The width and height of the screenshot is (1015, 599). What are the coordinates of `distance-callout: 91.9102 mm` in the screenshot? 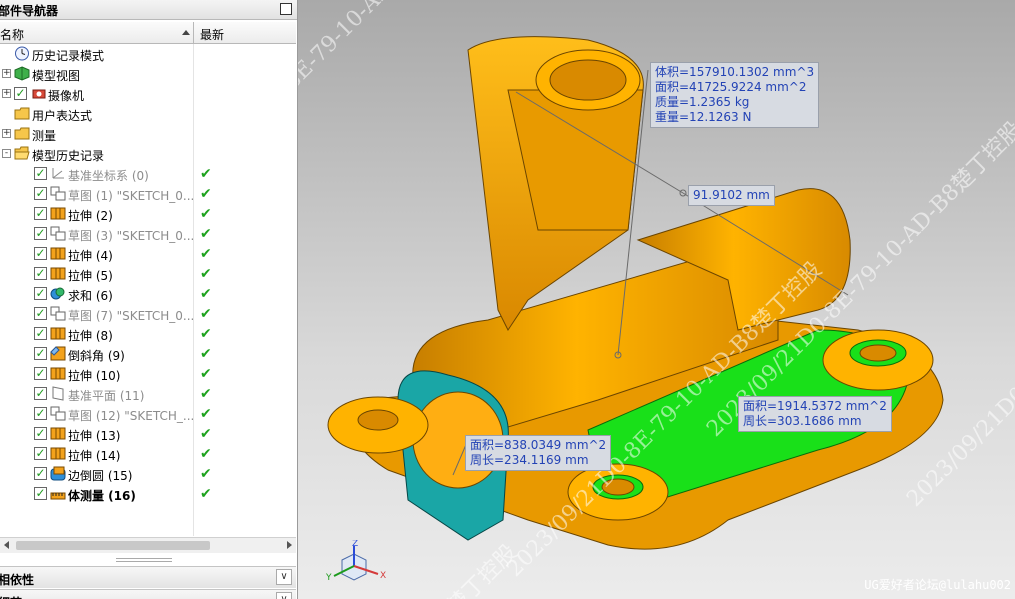 It's located at (731, 195).